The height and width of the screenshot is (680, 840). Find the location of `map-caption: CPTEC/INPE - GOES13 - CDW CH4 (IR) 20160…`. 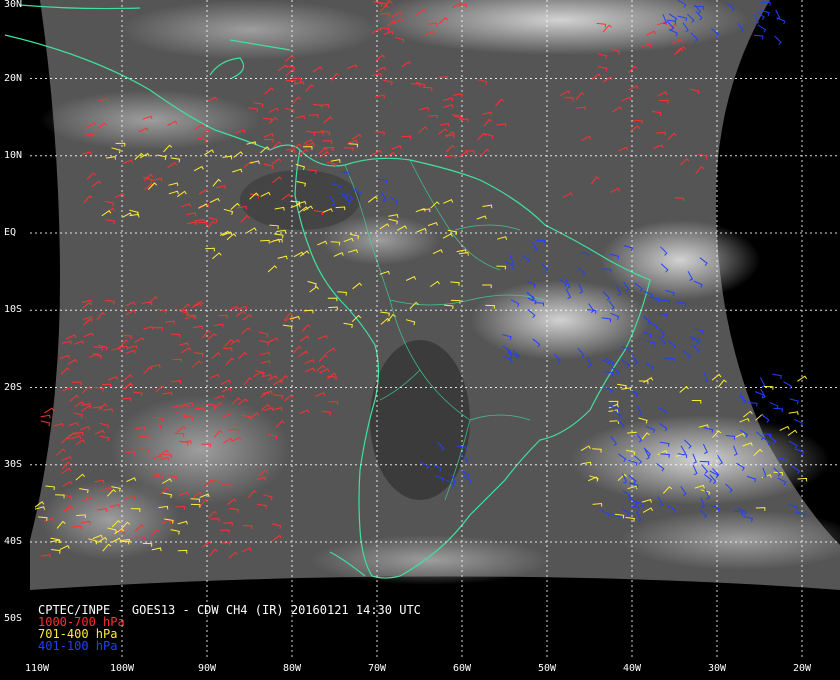

map-caption: CPTEC/INPE - GOES13 - CDW CH4 (IR) 20160… is located at coordinates (229, 628).